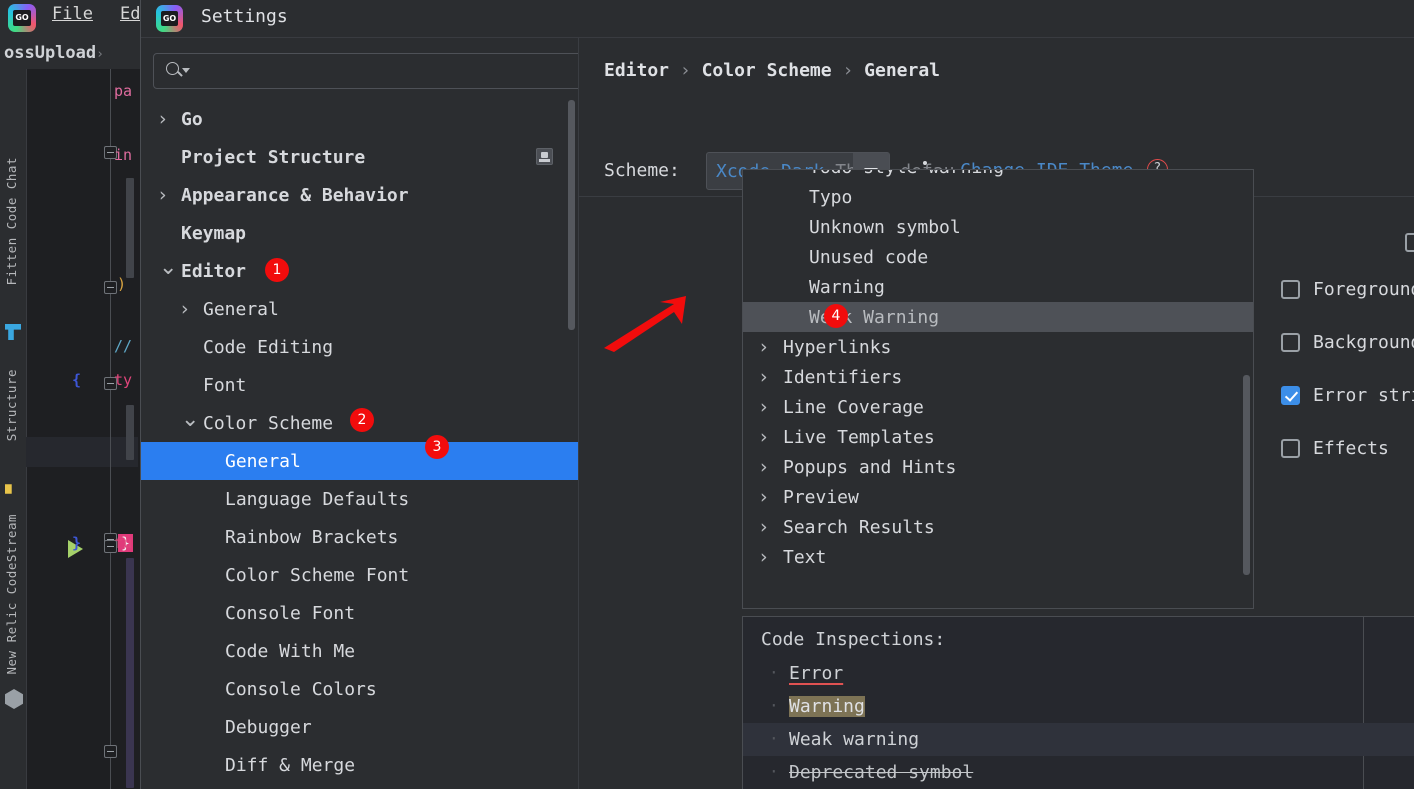 This screenshot has width=1414, height=789. What do you see at coordinates (1347, 289) in the screenshot?
I see `foreground-checkbox-row: Foreground` at bounding box center [1347, 289].